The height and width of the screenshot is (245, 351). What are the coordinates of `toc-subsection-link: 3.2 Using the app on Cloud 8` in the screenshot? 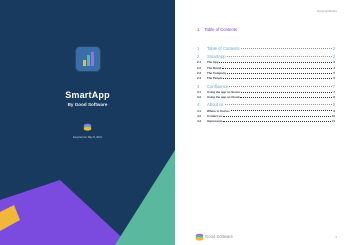 It's located at (266, 96).